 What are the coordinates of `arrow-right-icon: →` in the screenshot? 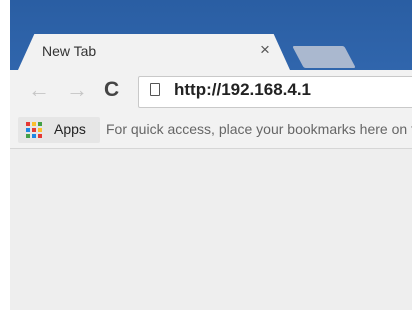 It's located at (77, 90).